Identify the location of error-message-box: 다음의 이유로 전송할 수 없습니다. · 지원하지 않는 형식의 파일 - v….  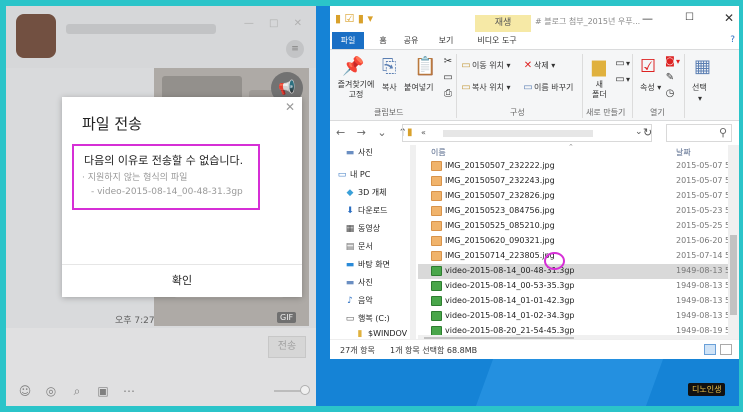
(166, 177).